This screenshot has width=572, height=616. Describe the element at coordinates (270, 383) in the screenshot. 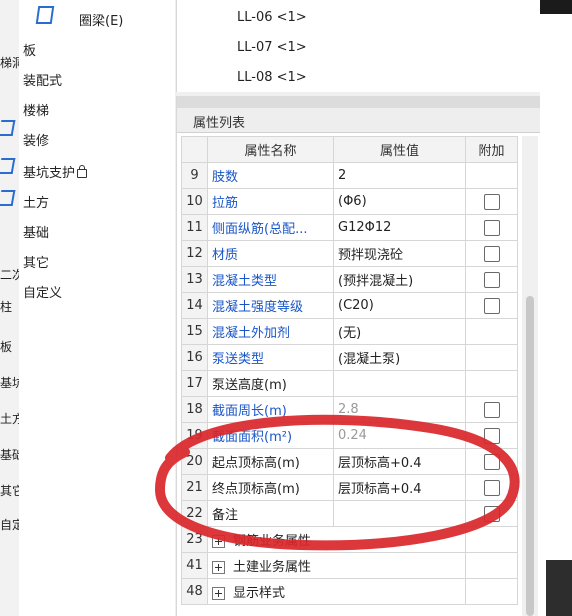

I see `property-name: 泵送高度(m)` at that location.